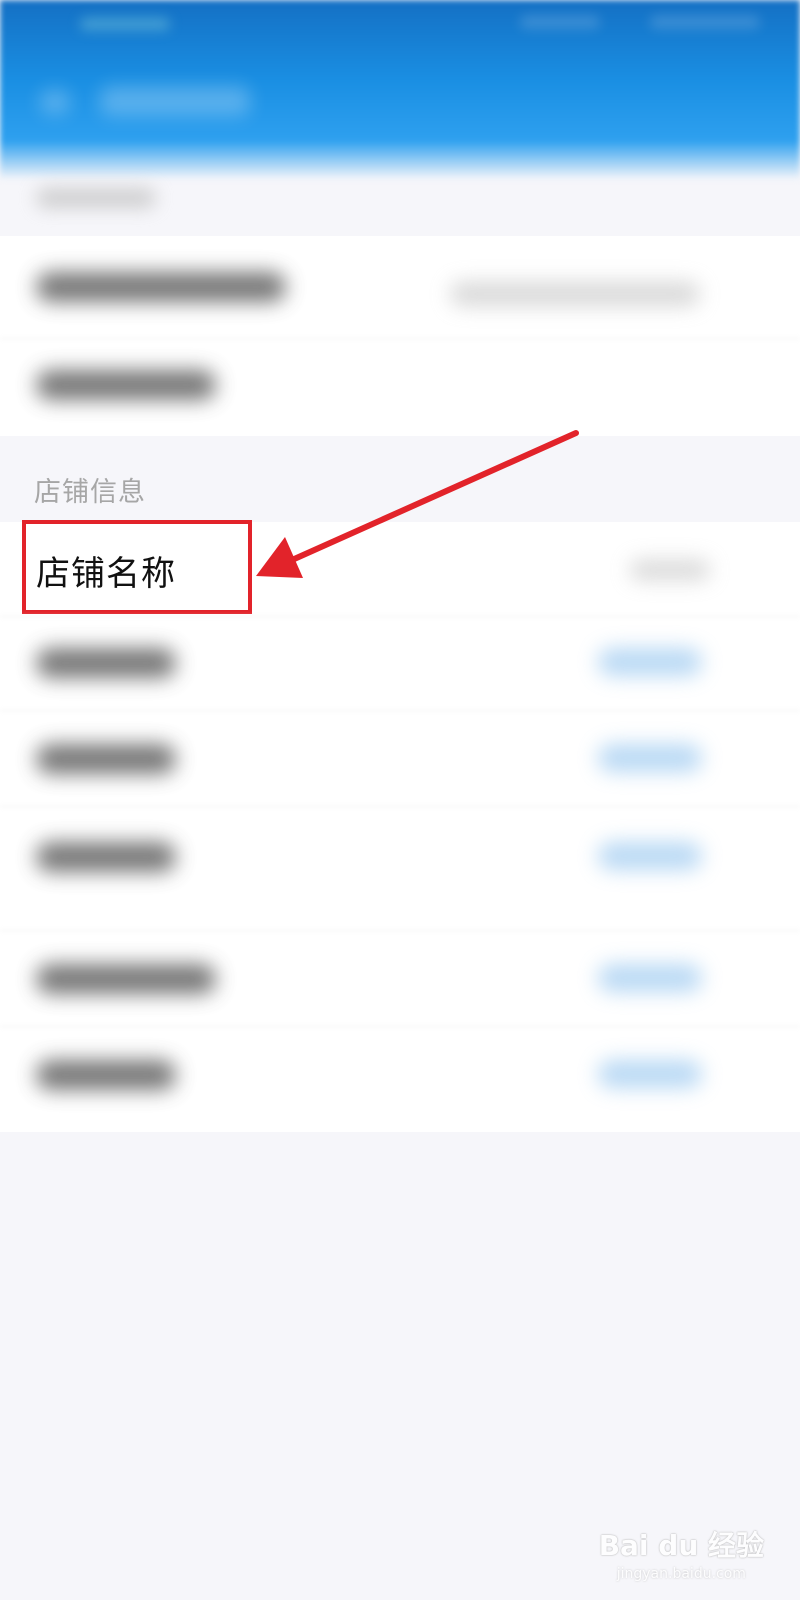 The width and height of the screenshot is (800, 1600). Describe the element at coordinates (90, 492) in the screenshot. I see `section-label-shop-info: 店铺信息` at that location.